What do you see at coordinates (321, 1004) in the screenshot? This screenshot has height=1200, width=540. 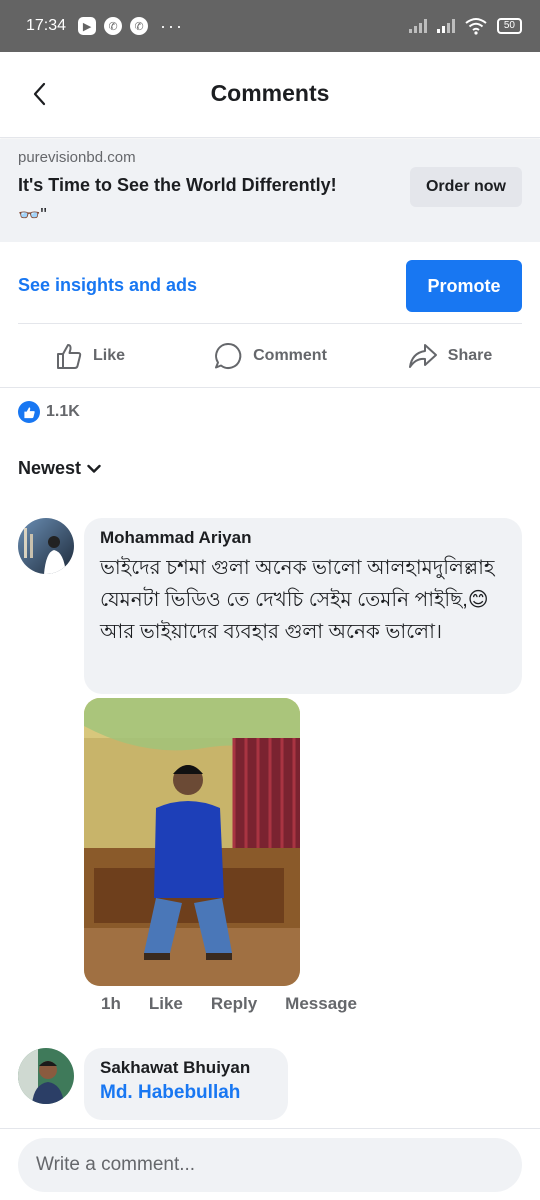 I see `comment-message-button: Message` at bounding box center [321, 1004].